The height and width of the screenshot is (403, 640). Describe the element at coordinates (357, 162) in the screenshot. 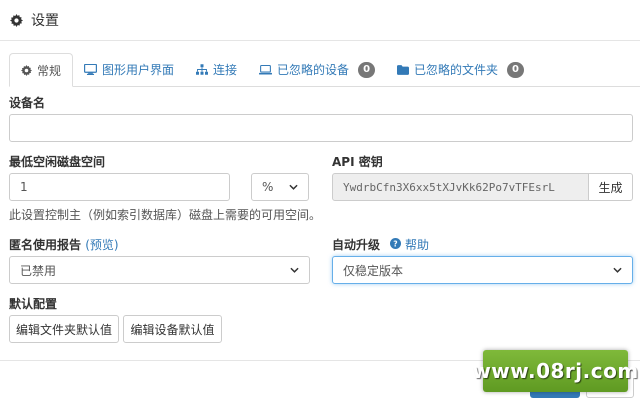

I see `api-key-label: API 密钥` at that location.